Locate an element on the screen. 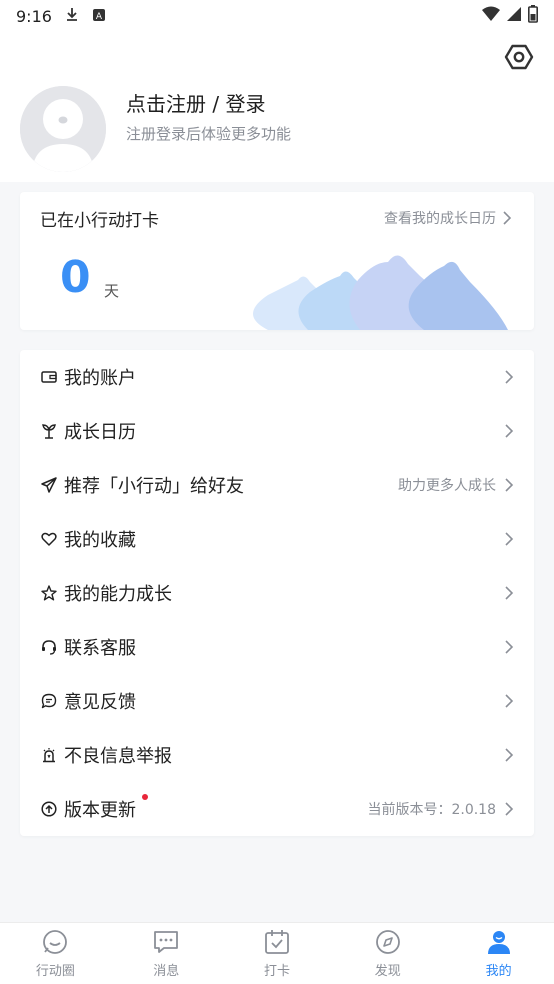 Image resolution: width=554 pixels, height=984 pixels. tab-action-circle: 行动圈 is located at coordinates (55, 953).